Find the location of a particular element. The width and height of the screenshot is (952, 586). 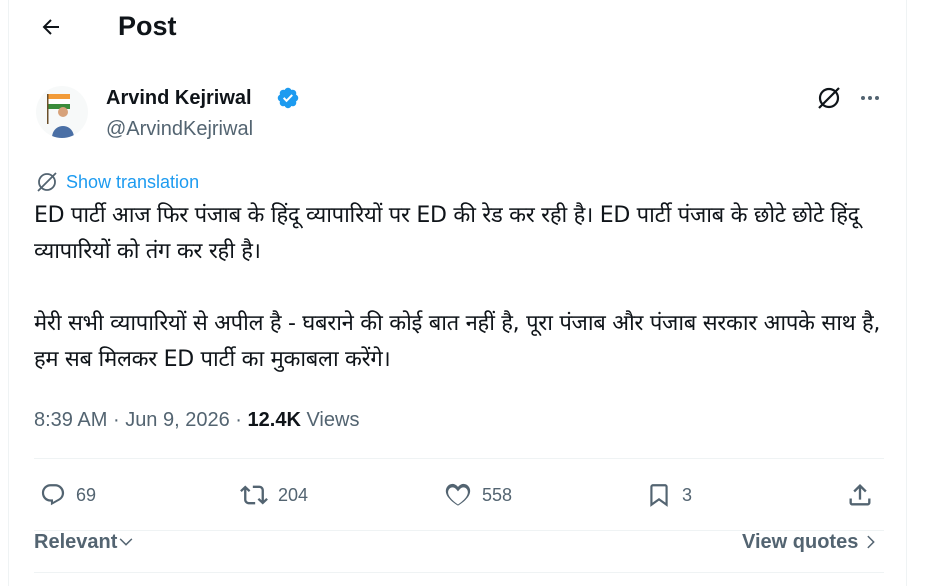

bookmark-icon is located at coordinates (659, 495).